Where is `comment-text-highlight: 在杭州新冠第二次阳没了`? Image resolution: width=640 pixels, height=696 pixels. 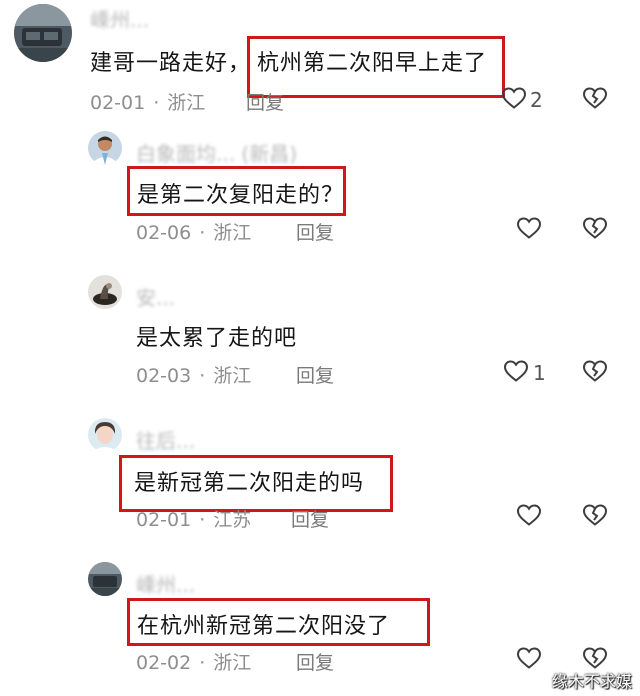
comment-text-highlight: 在杭州新冠第二次阳没了 is located at coordinates (264, 626).